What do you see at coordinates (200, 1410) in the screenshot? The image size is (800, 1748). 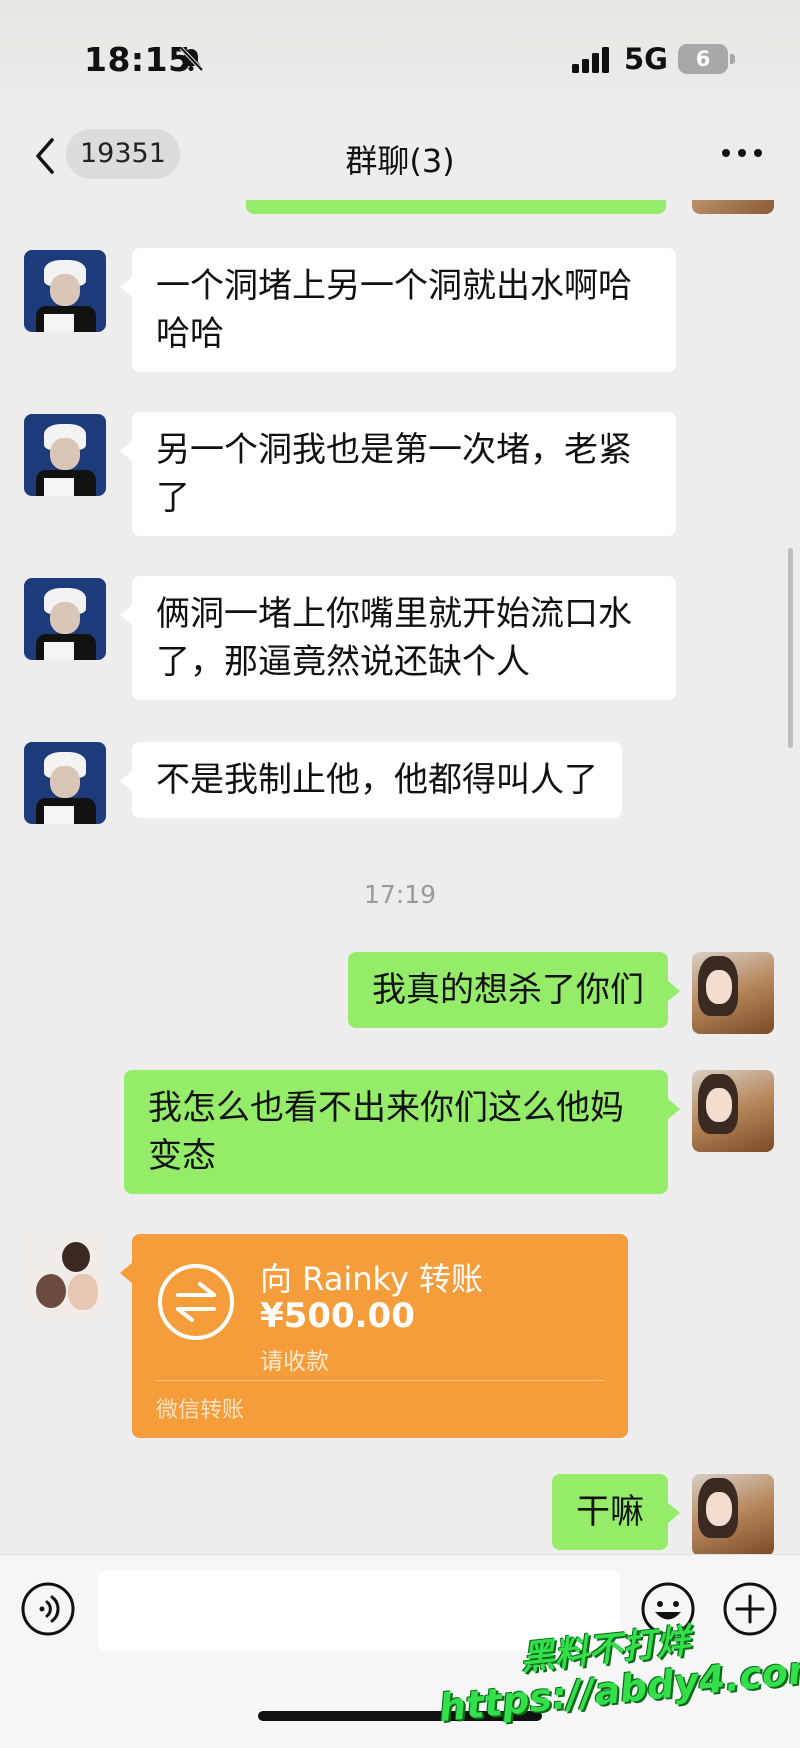 I see `transfer-footer: 微信转账` at bounding box center [200, 1410].